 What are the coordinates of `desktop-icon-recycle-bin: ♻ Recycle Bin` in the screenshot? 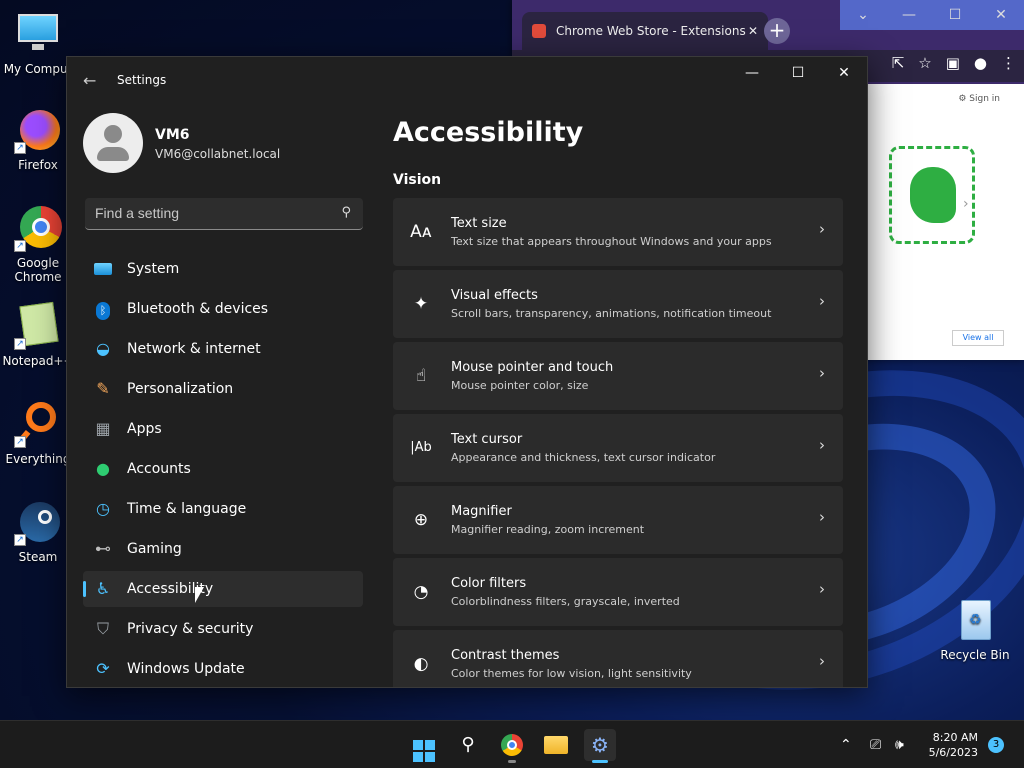 It's located at (975, 629).